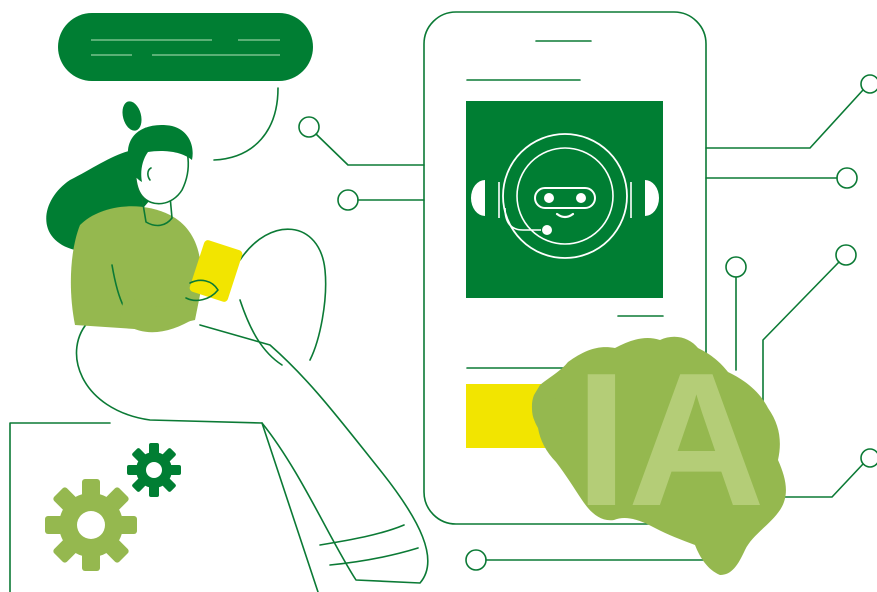  I want to click on circuit-lines-left, so click(361, 163).